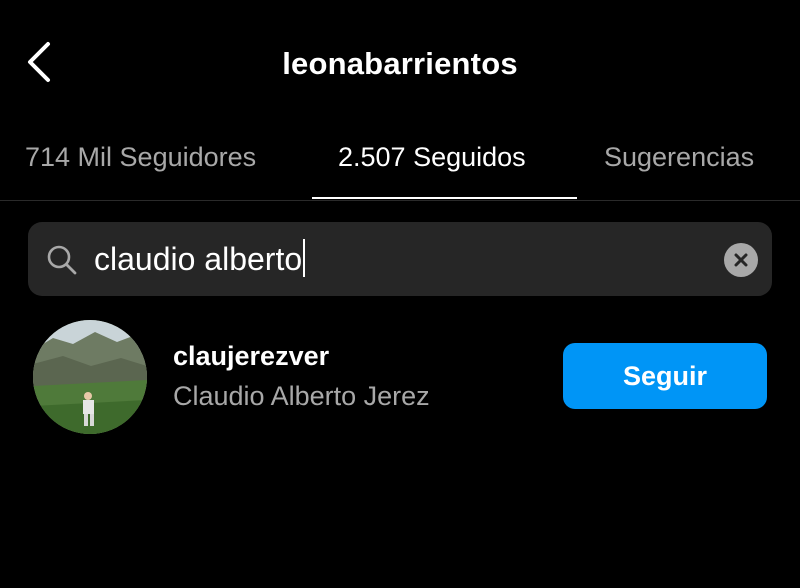 The image size is (800, 588). I want to click on clear-icon, so click(741, 260).